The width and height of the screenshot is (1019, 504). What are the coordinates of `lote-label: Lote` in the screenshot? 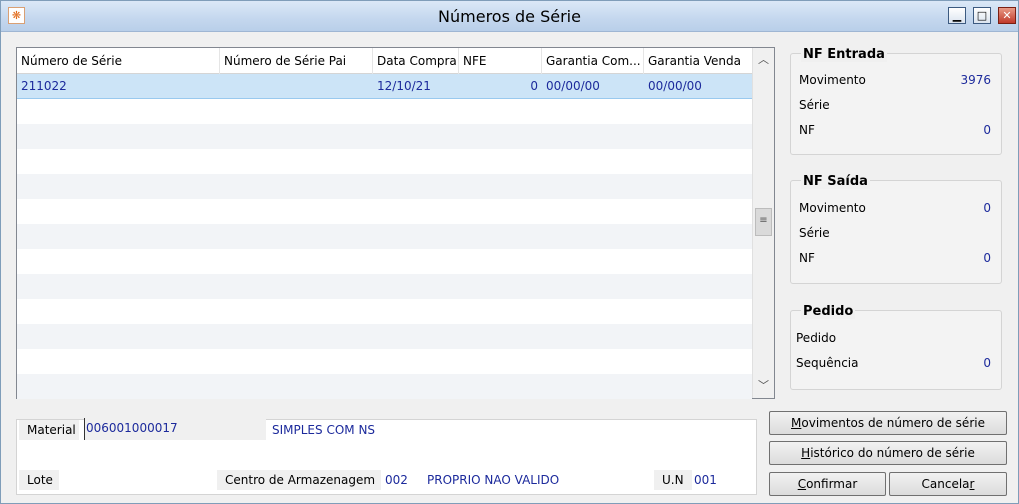 It's located at (39, 480).